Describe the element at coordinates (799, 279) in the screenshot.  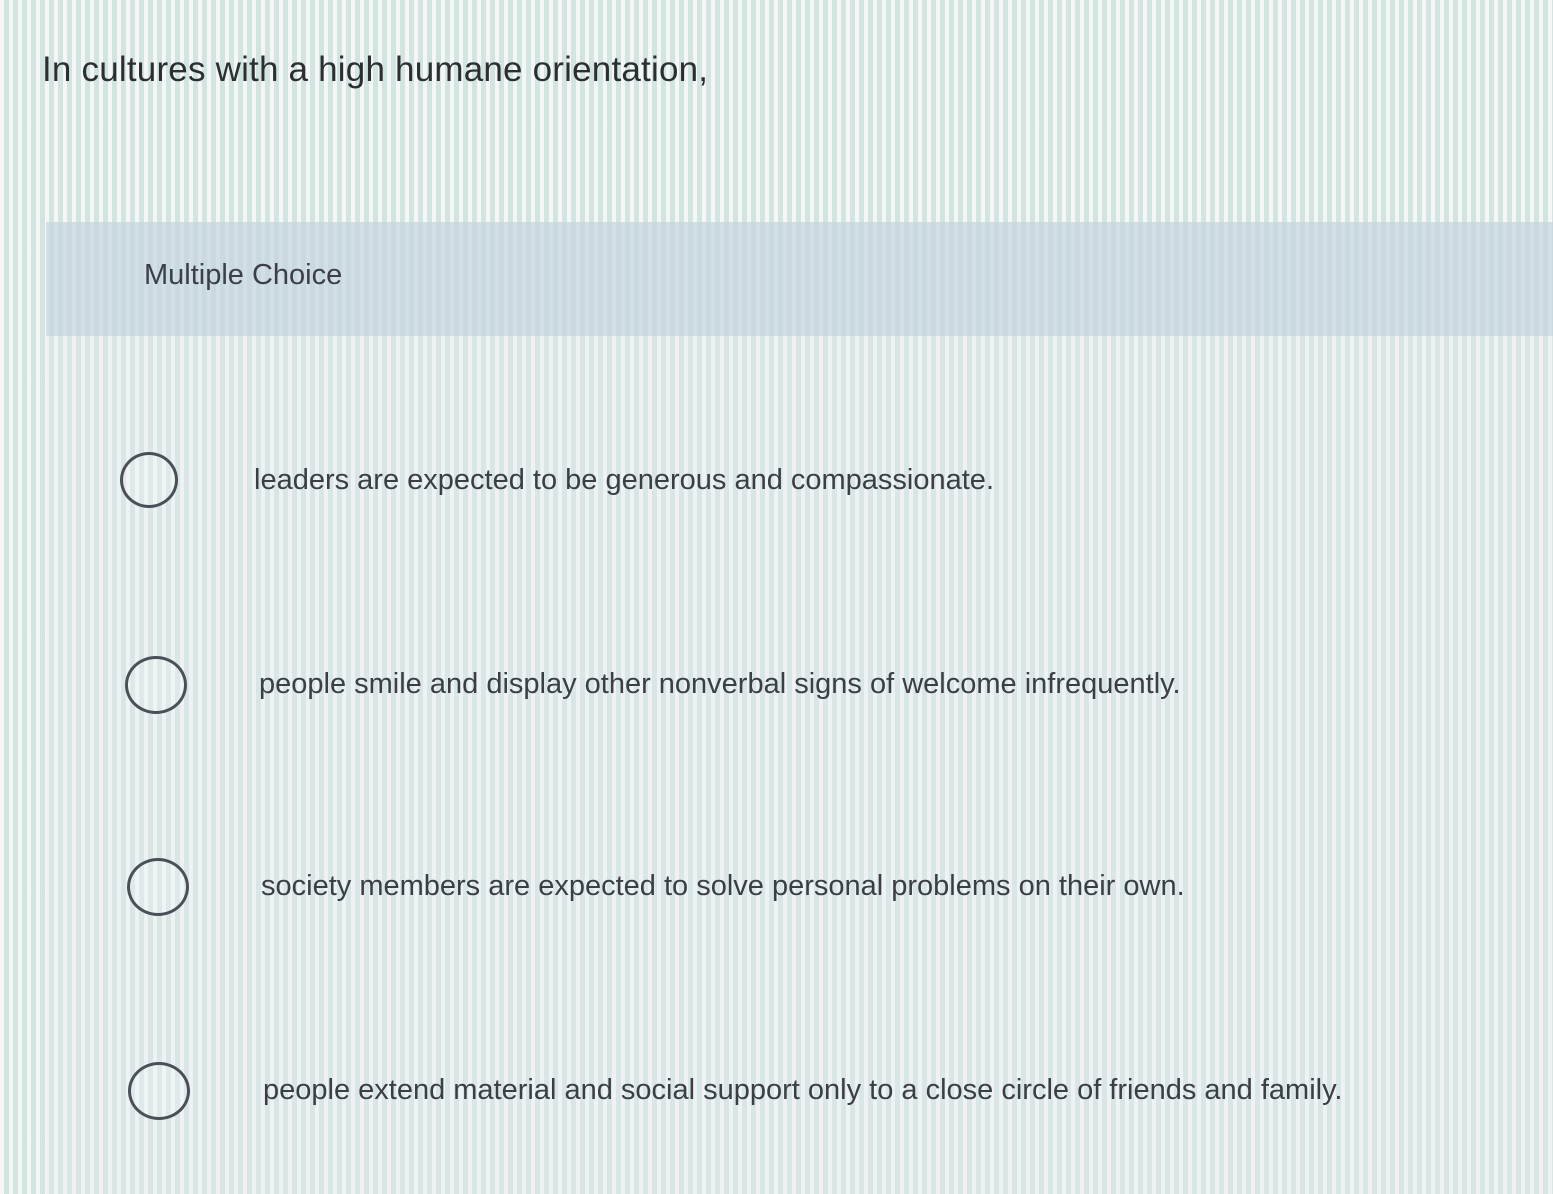
I see `answer-panel-header: Multiple Choice` at that location.